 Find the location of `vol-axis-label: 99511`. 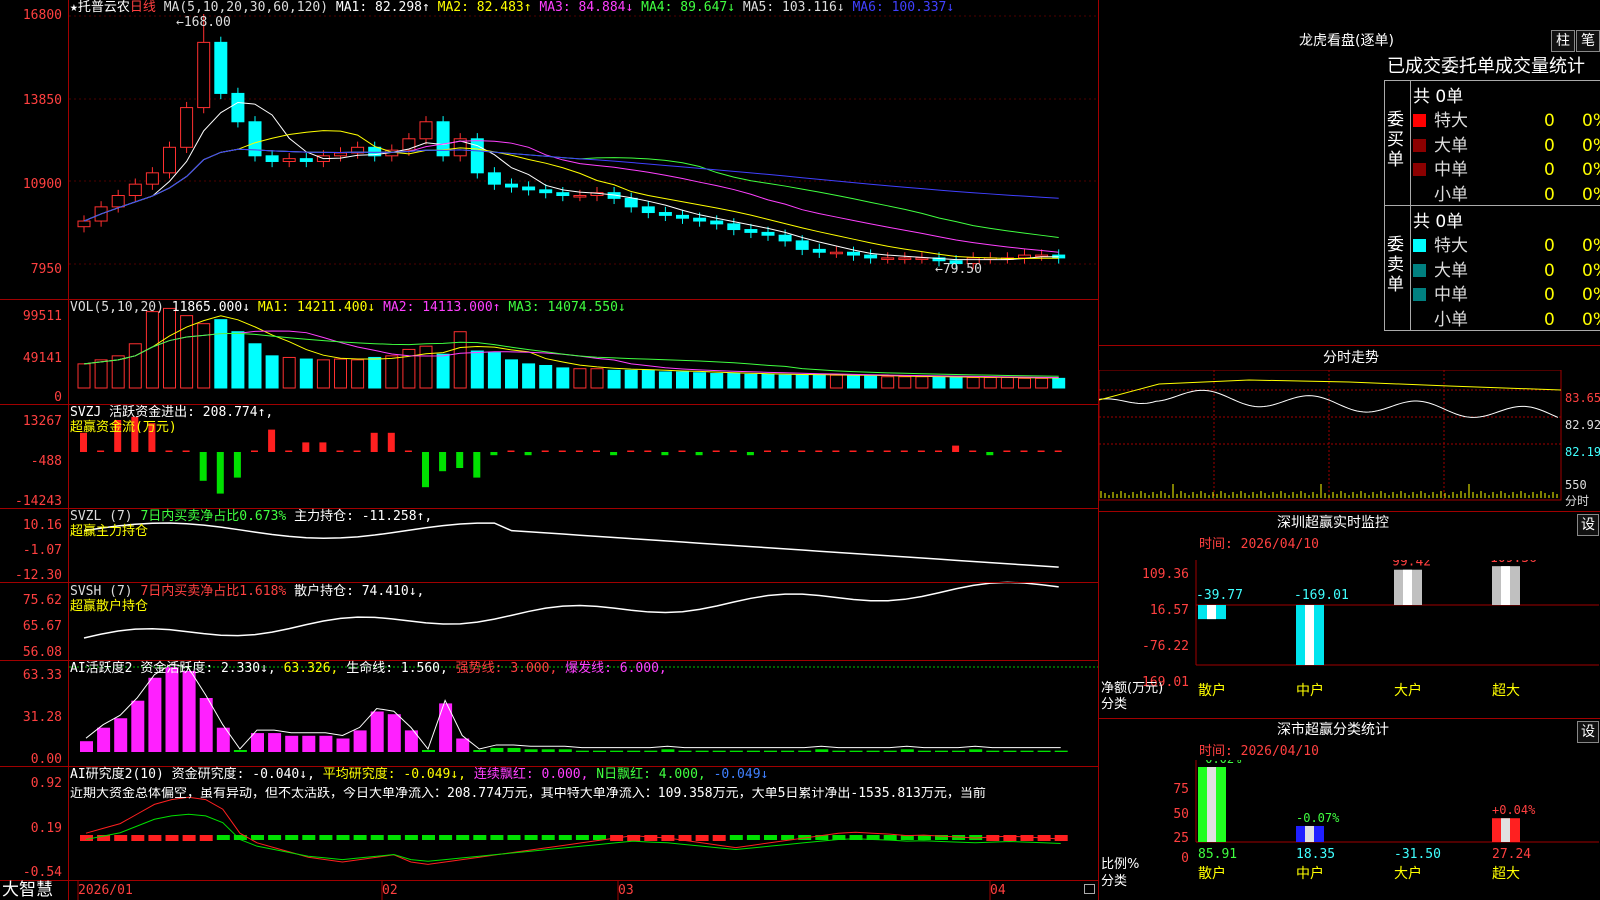

vol-axis-label: 99511 is located at coordinates (42, 316).